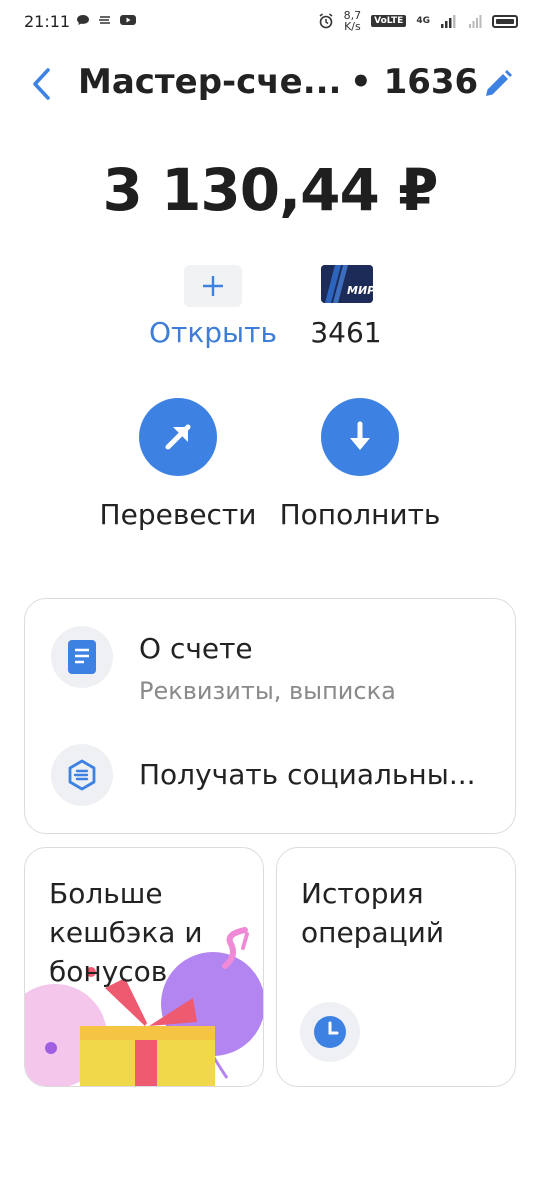 Image resolution: width=540 pixels, height=1200 pixels. What do you see at coordinates (414, 82) in the screenshot?
I see `account-number-suffix: • 1636` at bounding box center [414, 82].